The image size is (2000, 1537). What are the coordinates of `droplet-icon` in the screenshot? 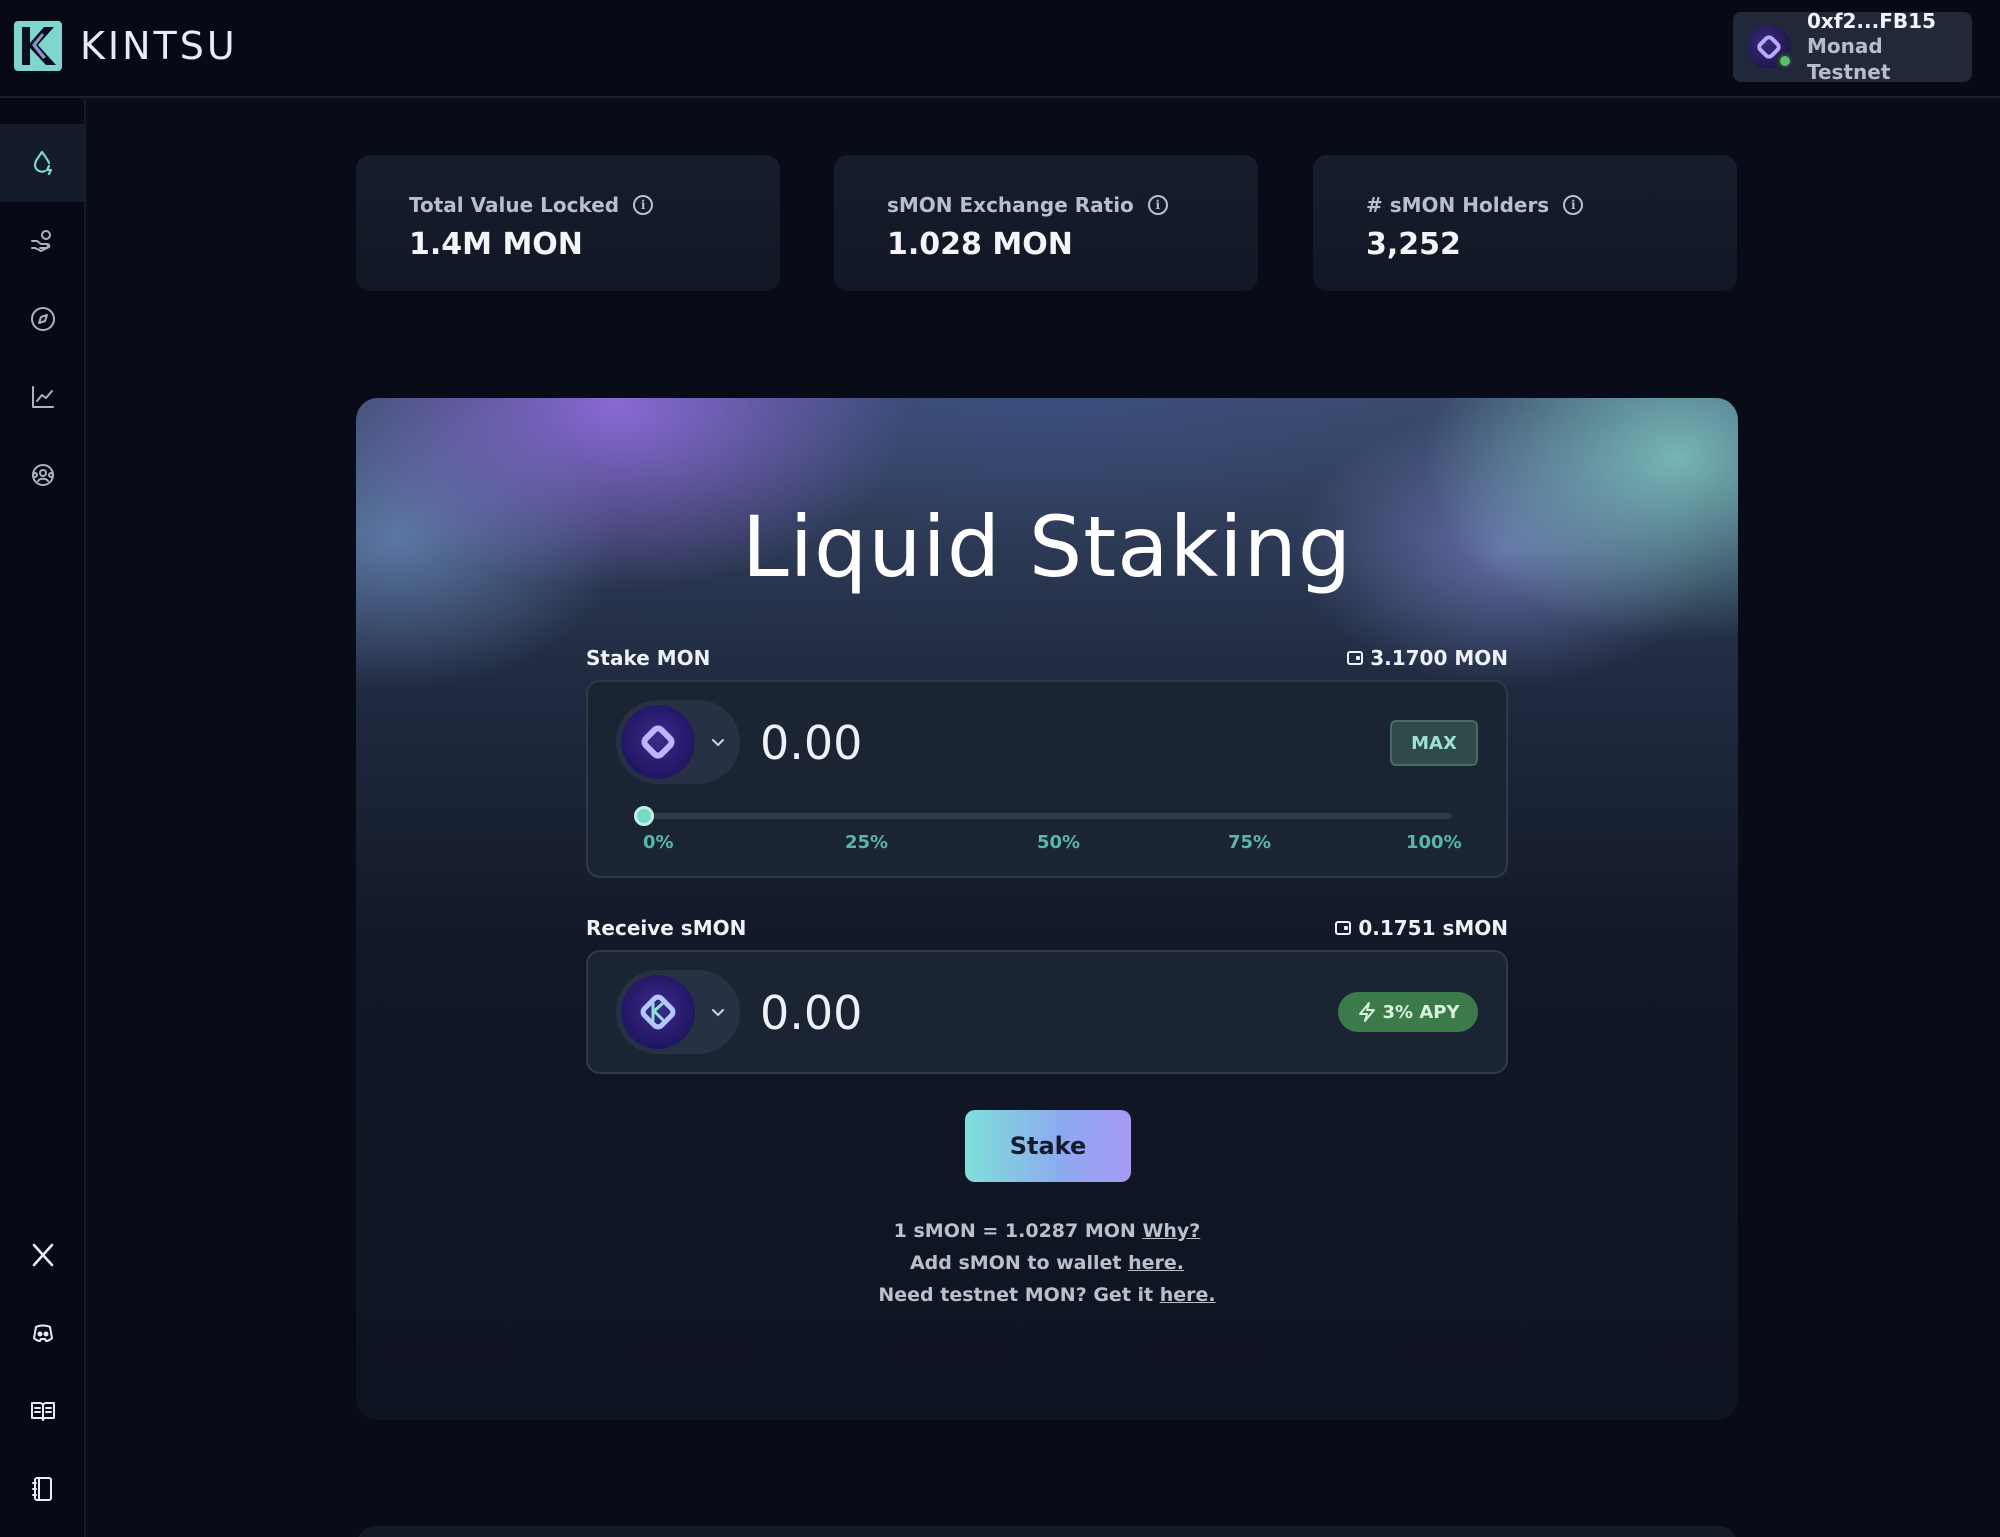 It's located at (43, 163).